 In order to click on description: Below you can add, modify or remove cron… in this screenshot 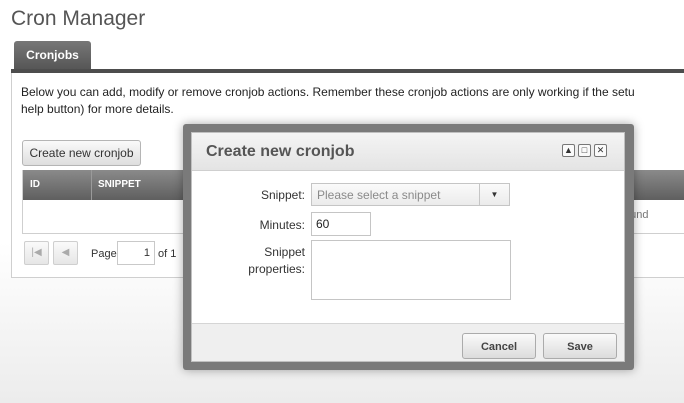, I will do `click(352, 101)`.